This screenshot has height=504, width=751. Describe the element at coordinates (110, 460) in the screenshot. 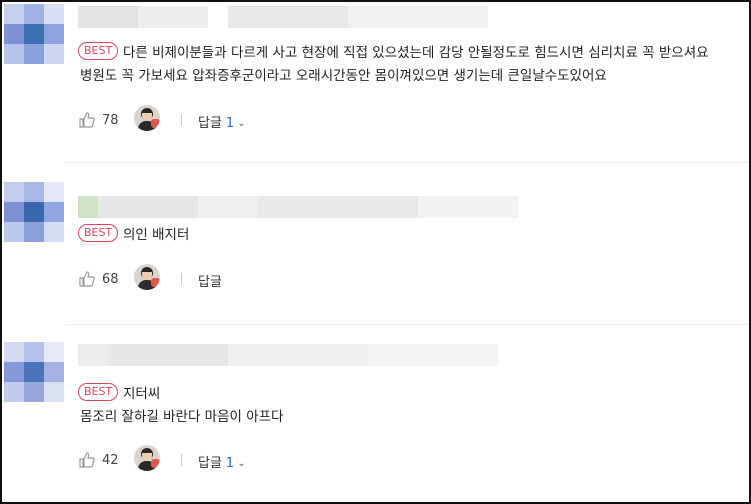

I see `like-count: 42` at that location.